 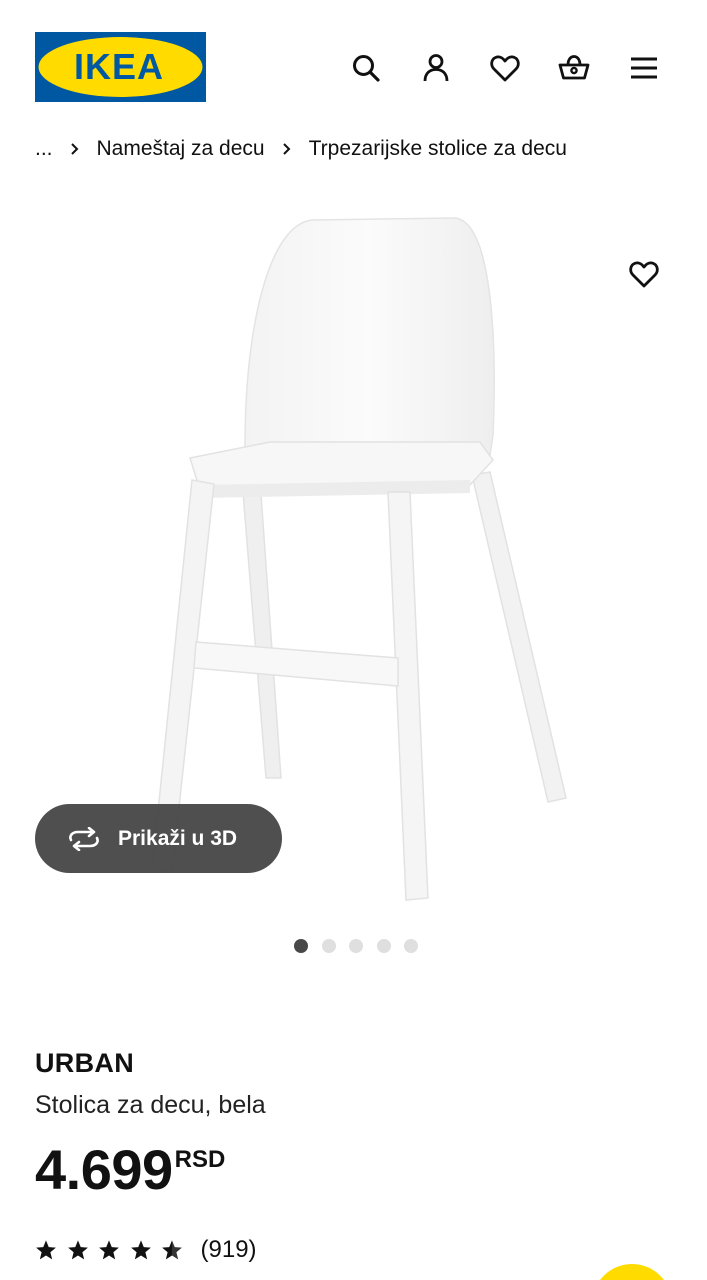 I want to click on favourites-button, so click(x=505, y=68).